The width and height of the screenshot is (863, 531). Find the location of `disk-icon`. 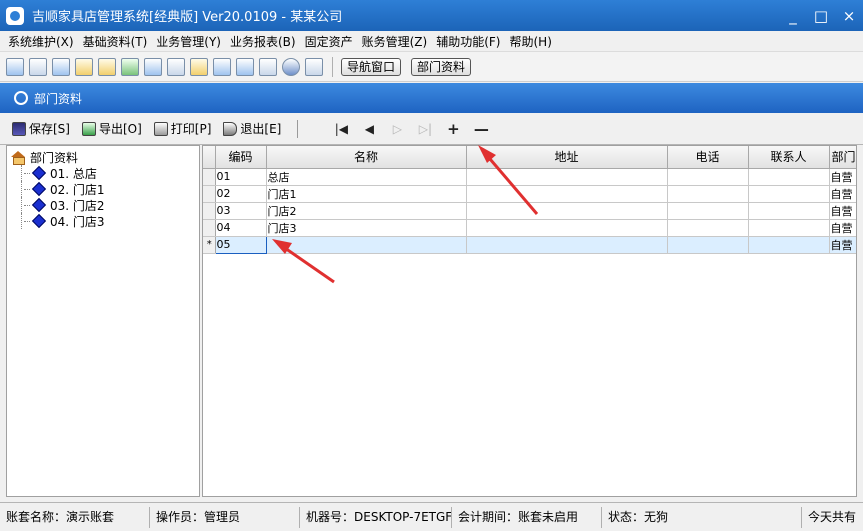

disk-icon is located at coordinates (245, 66).